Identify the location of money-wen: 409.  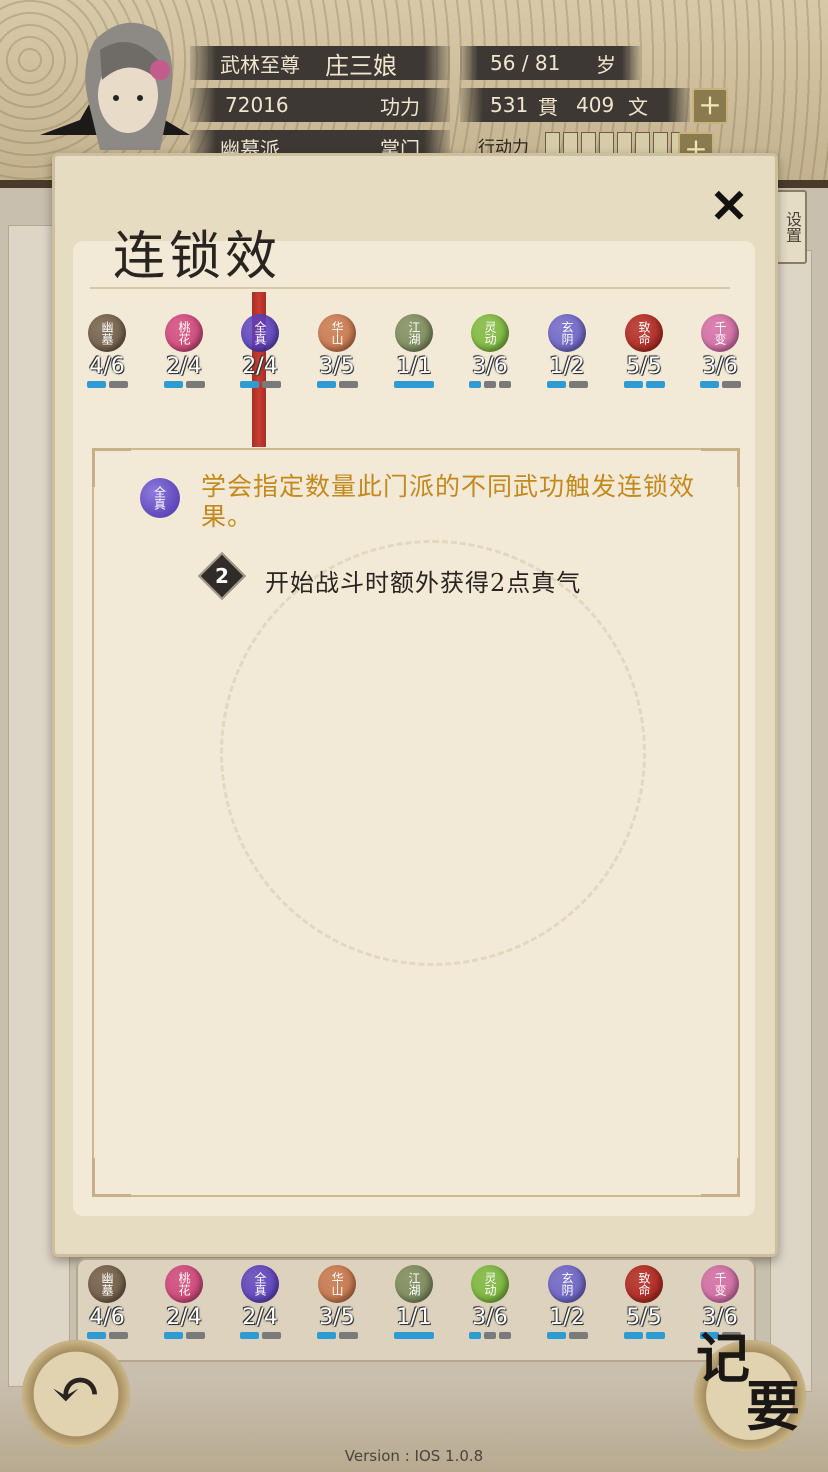
(595, 105).